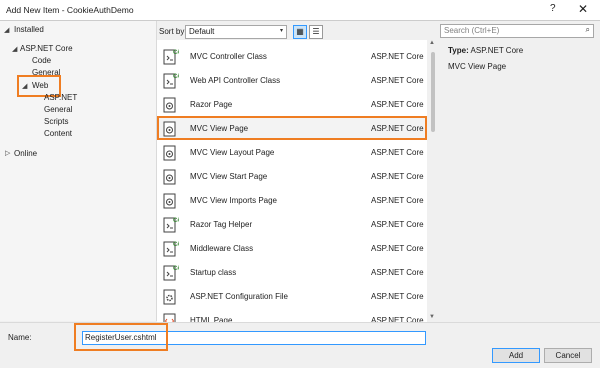  Describe the element at coordinates (281, 31) in the screenshot. I see `chevron-down-icon: ▾` at that location.